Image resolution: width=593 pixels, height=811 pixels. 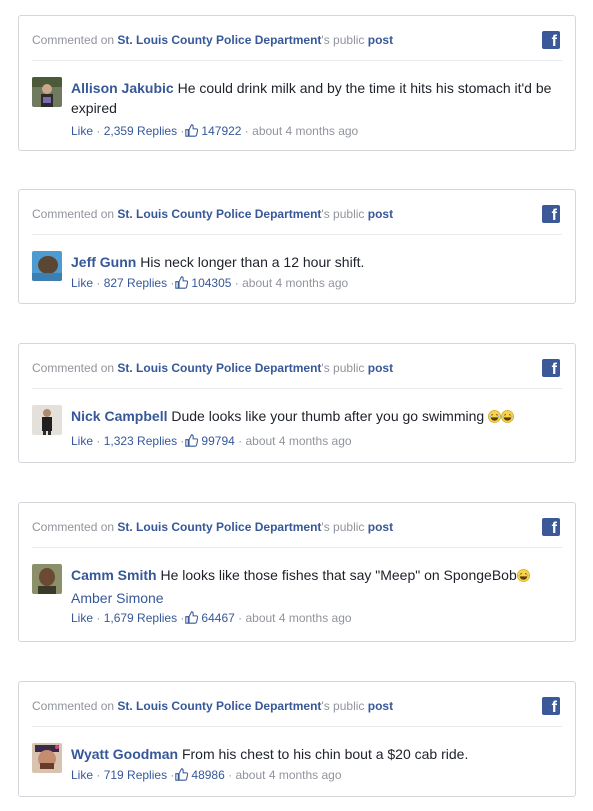 I want to click on replies-link: 1,679 Replies, so click(x=140, y=618).